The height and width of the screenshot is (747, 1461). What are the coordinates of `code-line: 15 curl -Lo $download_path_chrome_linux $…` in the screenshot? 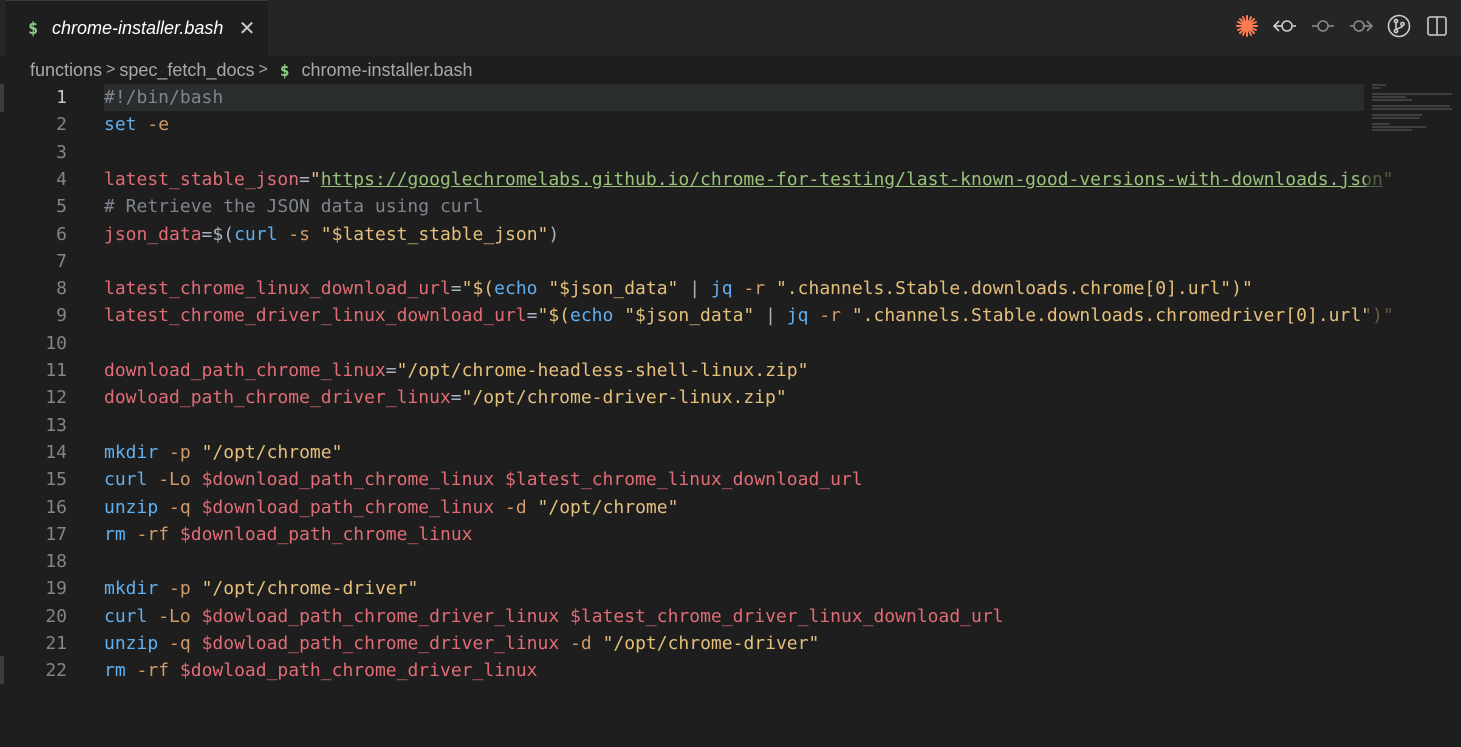 It's located at (730, 479).